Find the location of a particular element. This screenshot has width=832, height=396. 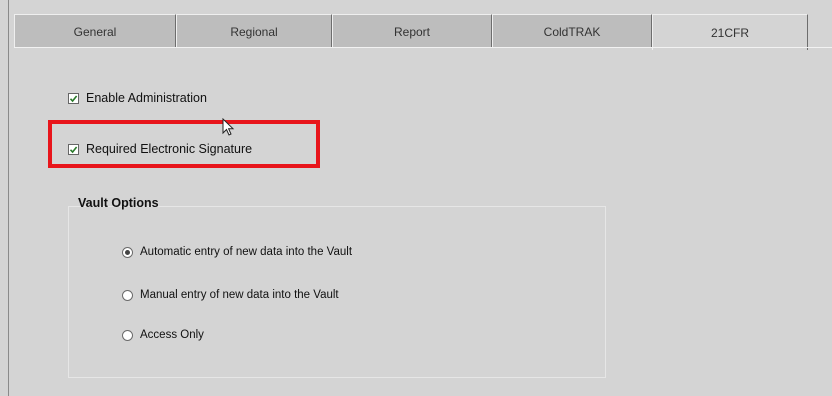

checkbox-label: Enable Administration is located at coordinates (146, 98).